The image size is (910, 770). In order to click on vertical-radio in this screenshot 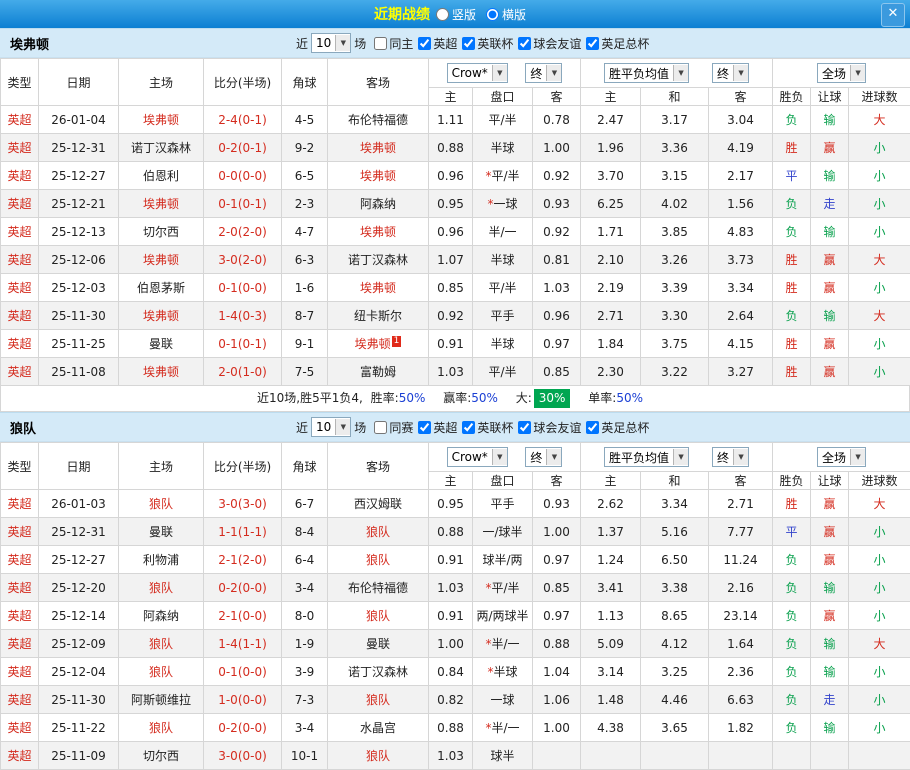, I will do `click(442, 14)`.